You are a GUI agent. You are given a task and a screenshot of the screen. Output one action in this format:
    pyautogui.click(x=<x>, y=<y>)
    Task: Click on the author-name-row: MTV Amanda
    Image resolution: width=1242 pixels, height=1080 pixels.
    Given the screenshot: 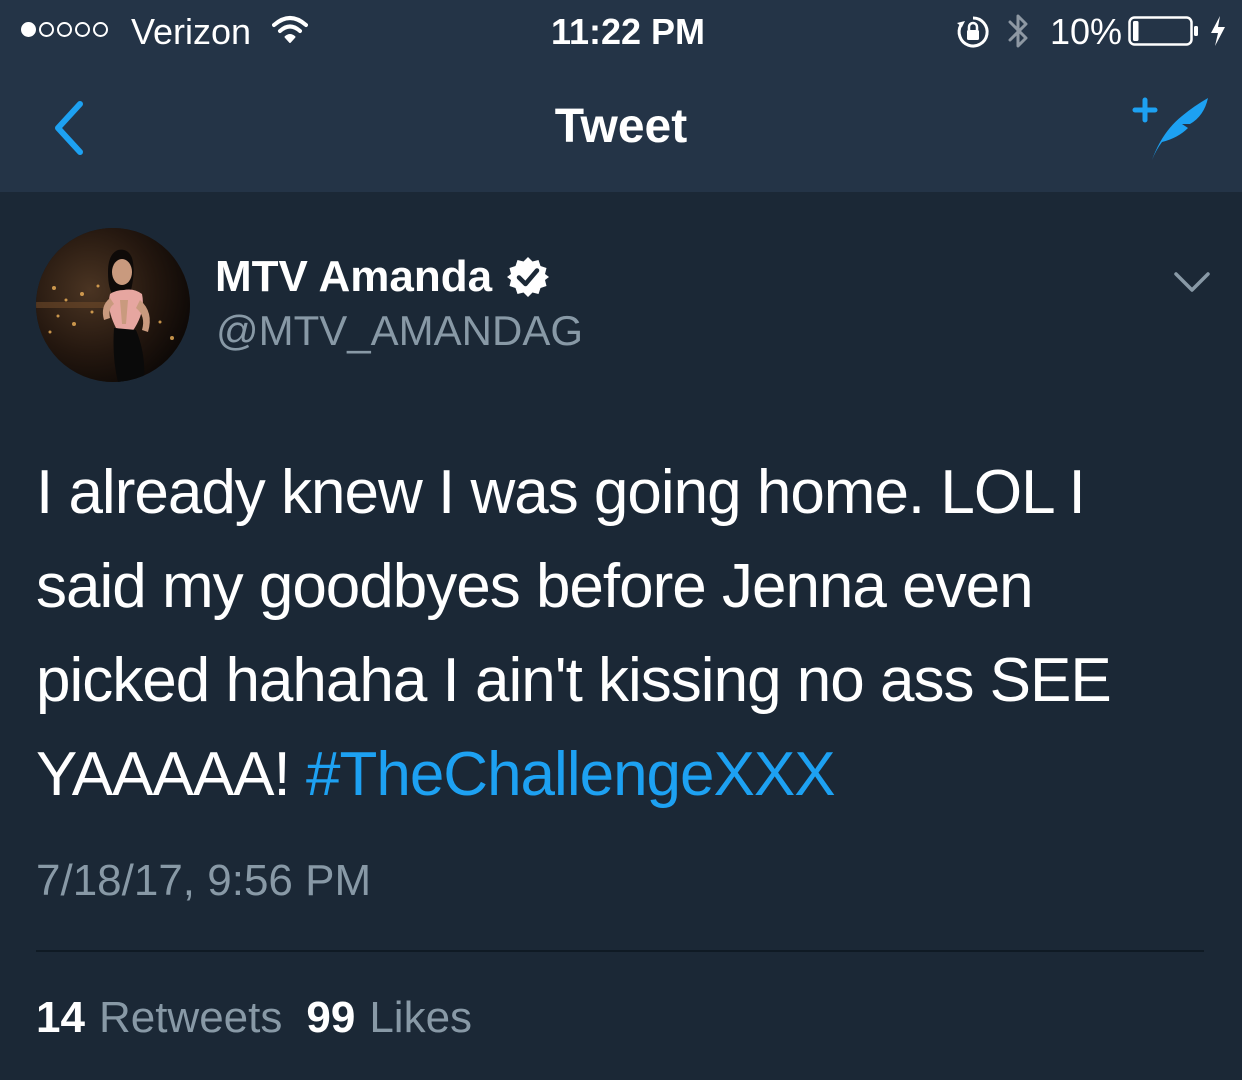 What is the action you would take?
    pyautogui.click(x=382, y=277)
    